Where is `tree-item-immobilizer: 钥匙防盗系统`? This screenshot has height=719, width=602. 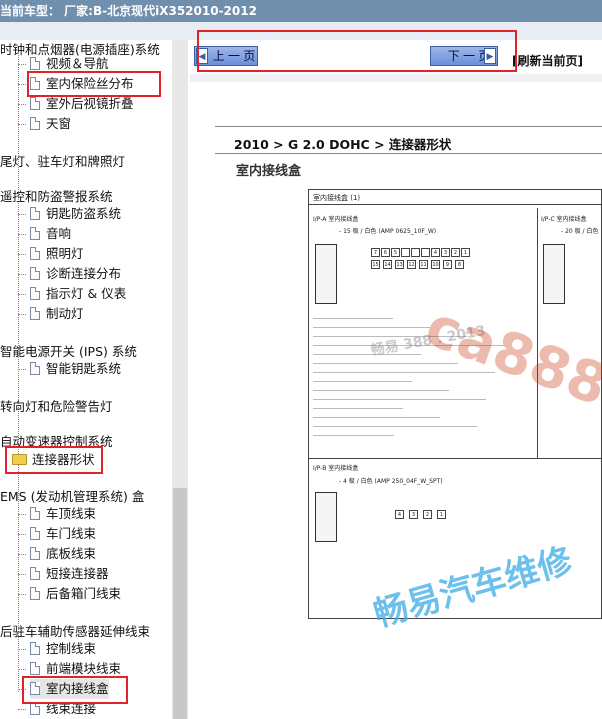 tree-item-immobilizer: 钥匙防盗系统 is located at coordinates (75, 214).